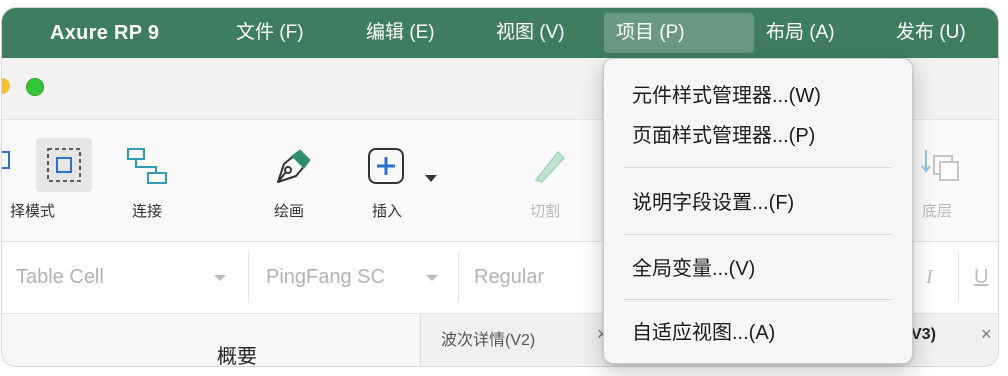 Image resolution: width=1008 pixels, height=376 pixels. What do you see at coordinates (104, 33) in the screenshot?
I see `app-menu: Axure RP 9` at bounding box center [104, 33].